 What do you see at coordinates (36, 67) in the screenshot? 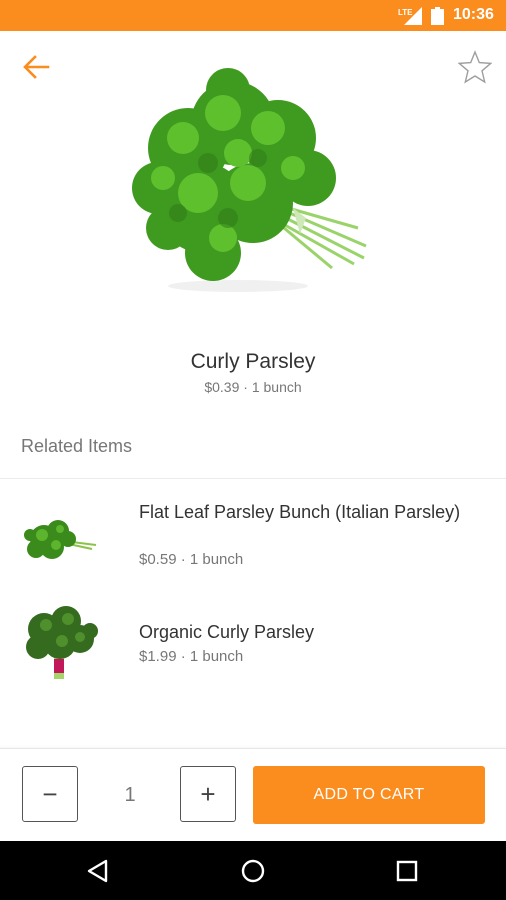
I see `arrow-left-icon` at bounding box center [36, 67].